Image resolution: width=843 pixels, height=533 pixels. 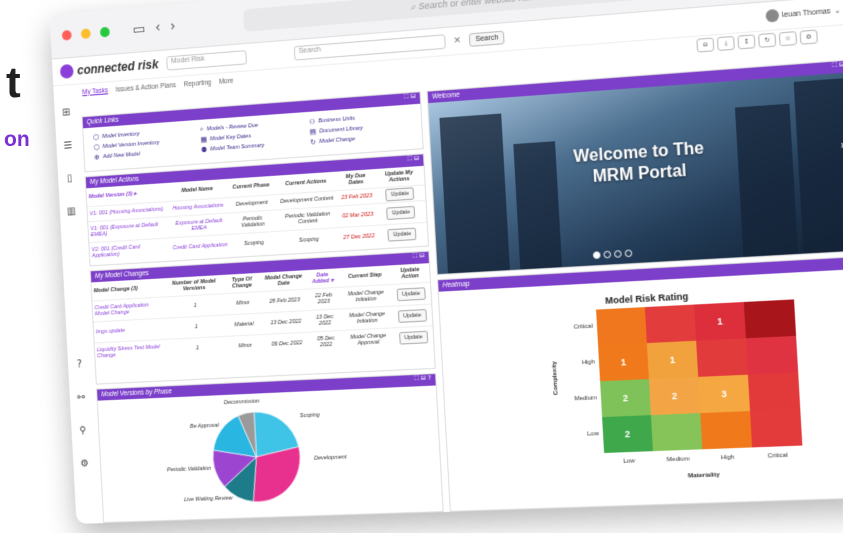 What do you see at coordinates (323, 299) in the screenshot?
I see `date-added: 22 Feb 2023` at bounding box center [323, 299].